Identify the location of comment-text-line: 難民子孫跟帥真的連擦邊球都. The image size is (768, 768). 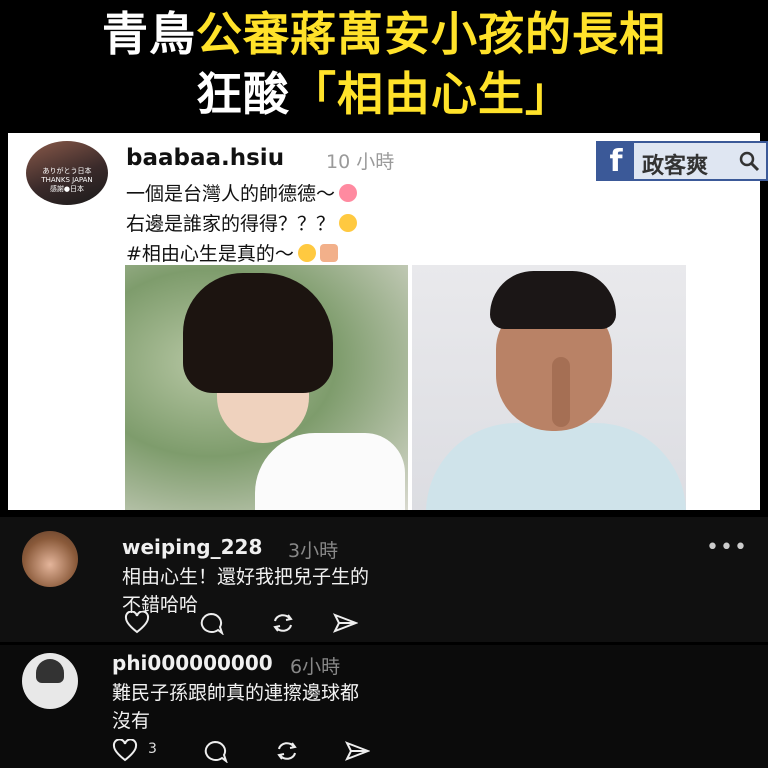
(236, 693).